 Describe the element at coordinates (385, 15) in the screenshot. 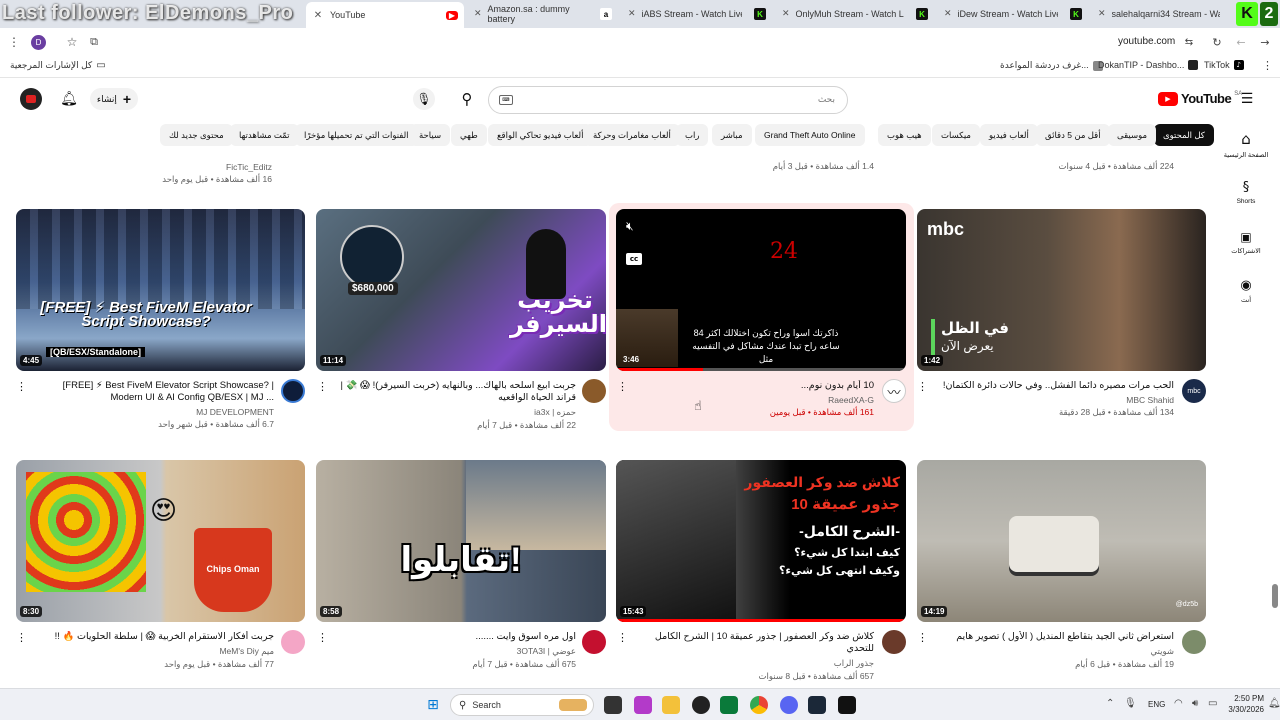

I see `tab-youtube: ✕ YouTube ▶` at that location.